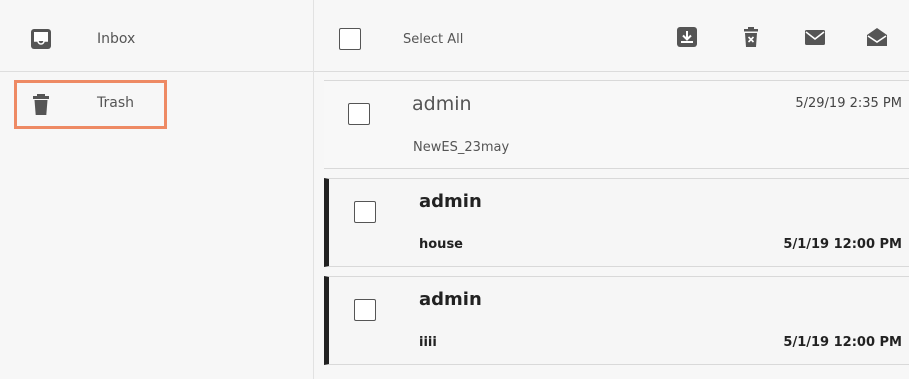 The width and height of the screenshot is (909, 379). Describe the element at coordinates (41, 39) in the screenshot. I see `inbox-icon` at that location.